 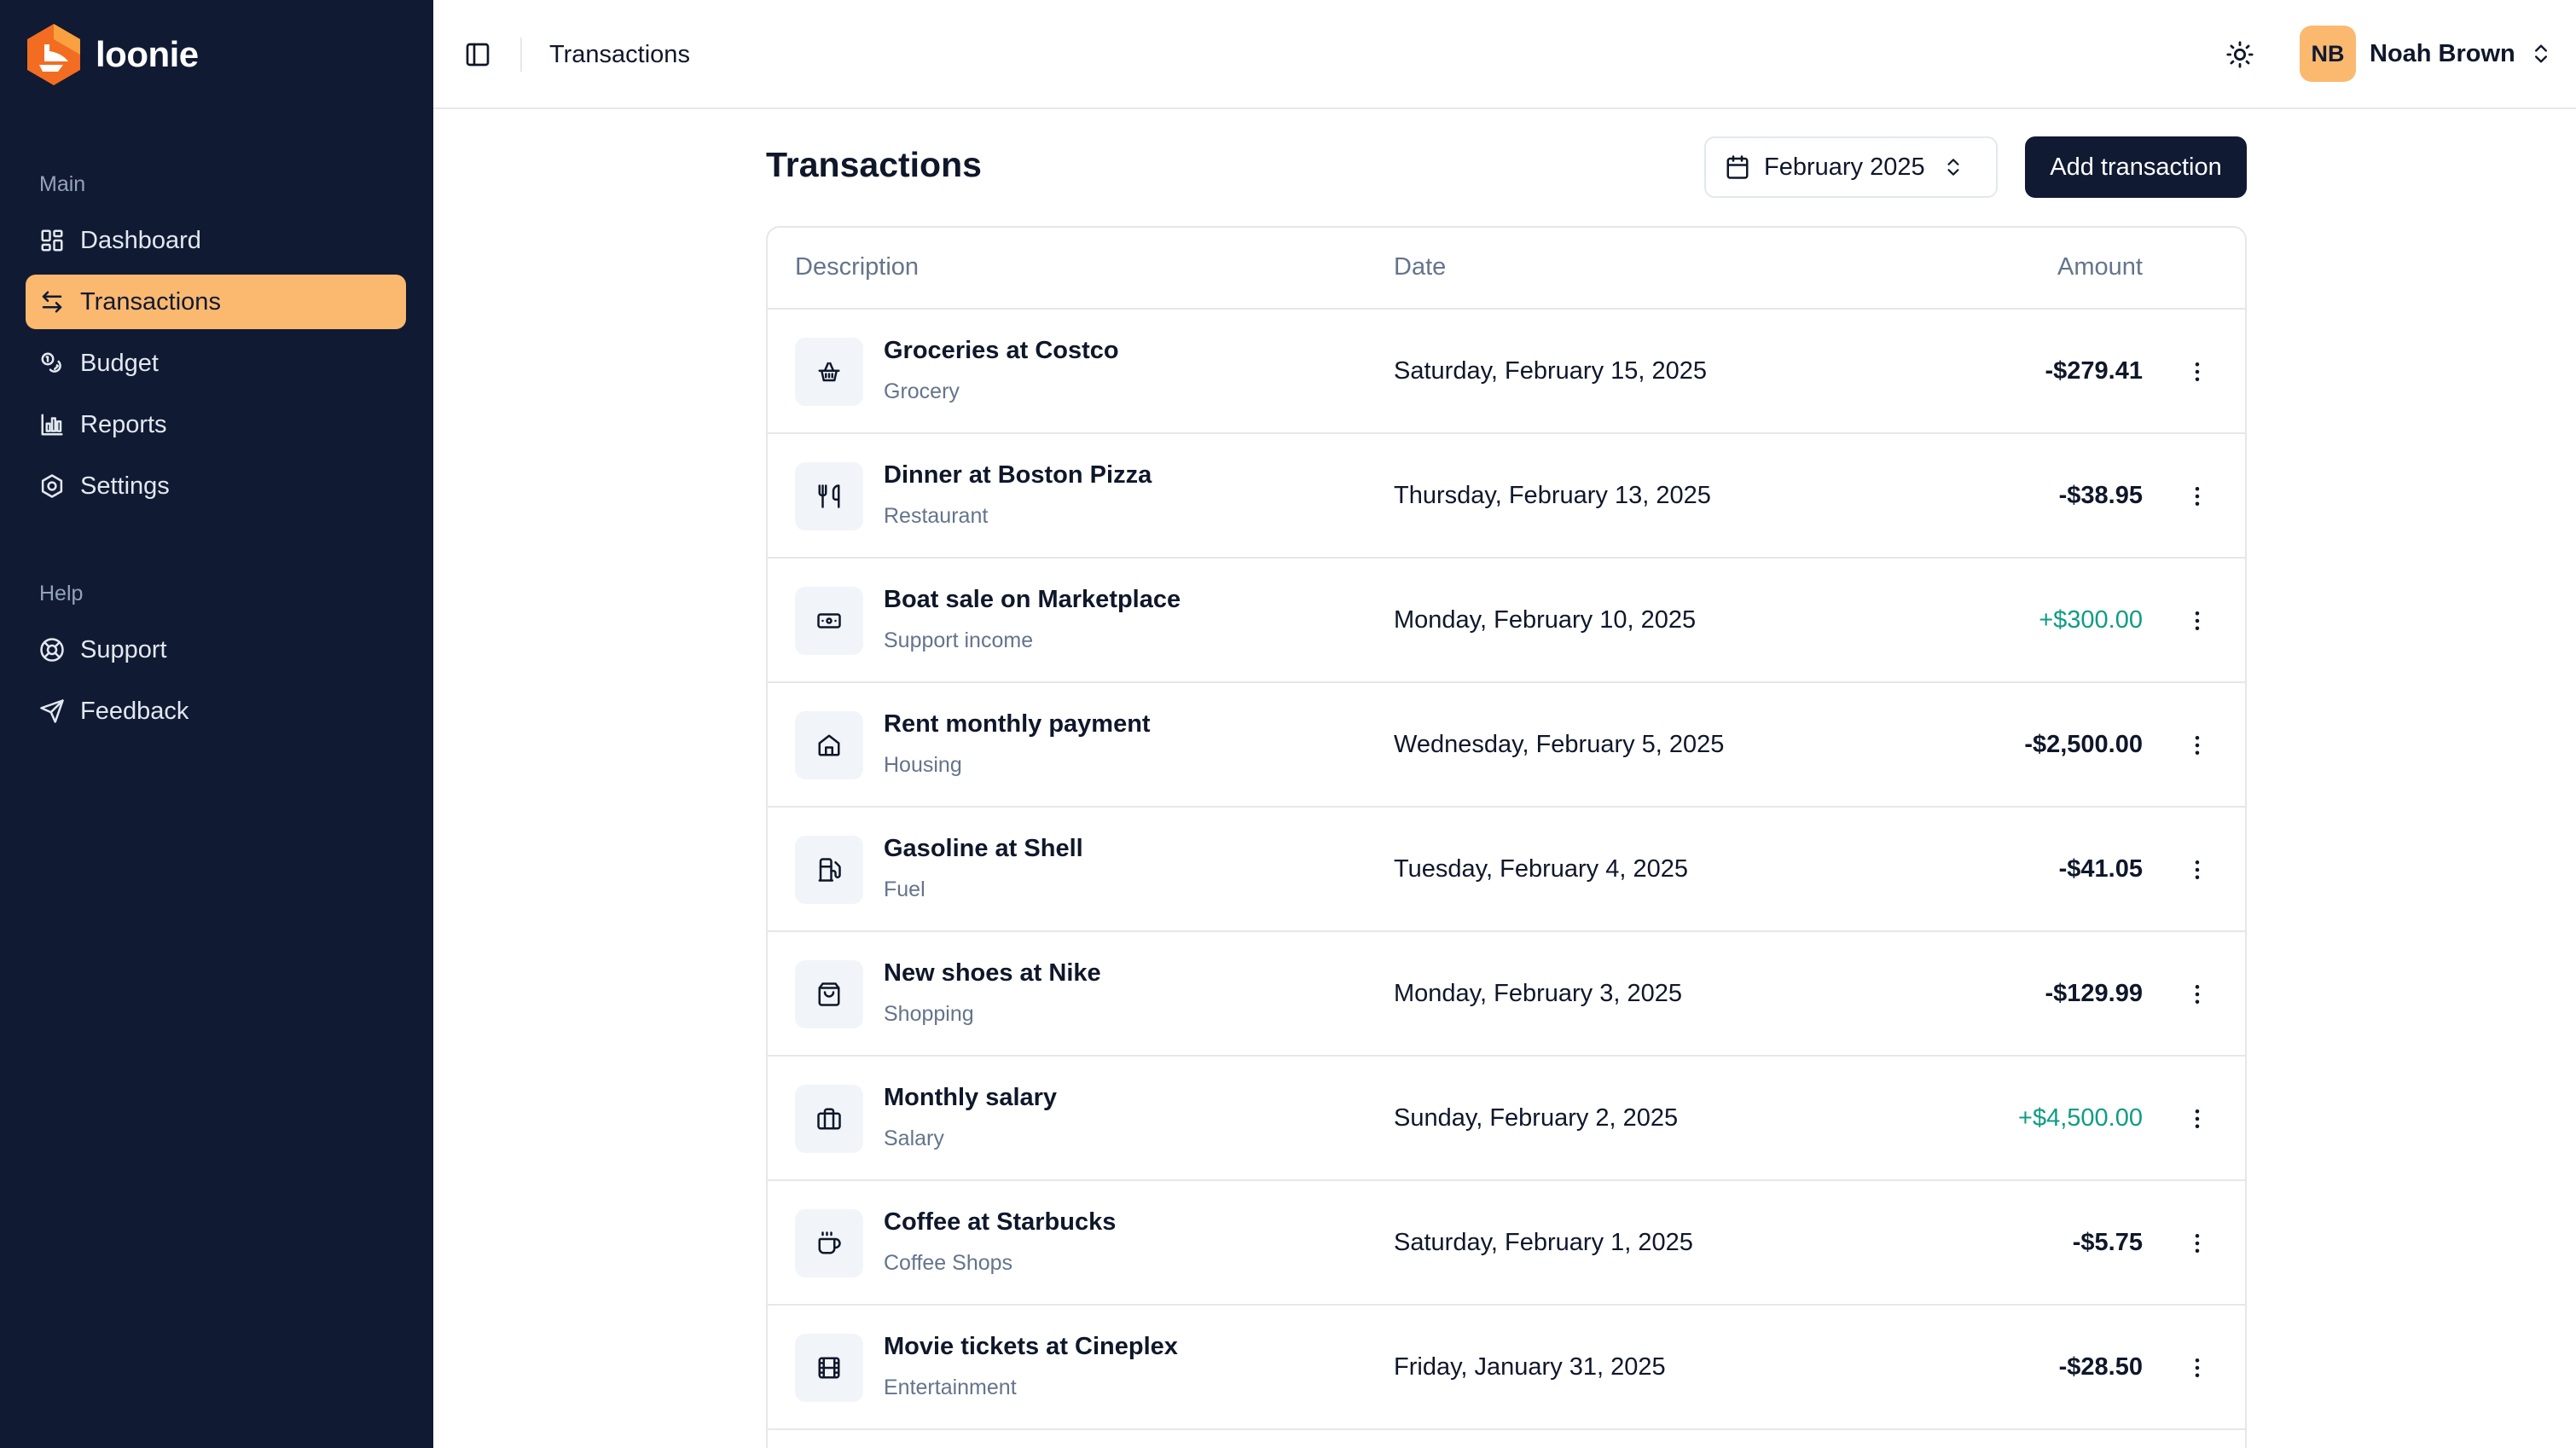 What do you see at coordinates (874, 164) in the screenshot?
I see `page-title: Transactions` at bounding box center [874, 164].